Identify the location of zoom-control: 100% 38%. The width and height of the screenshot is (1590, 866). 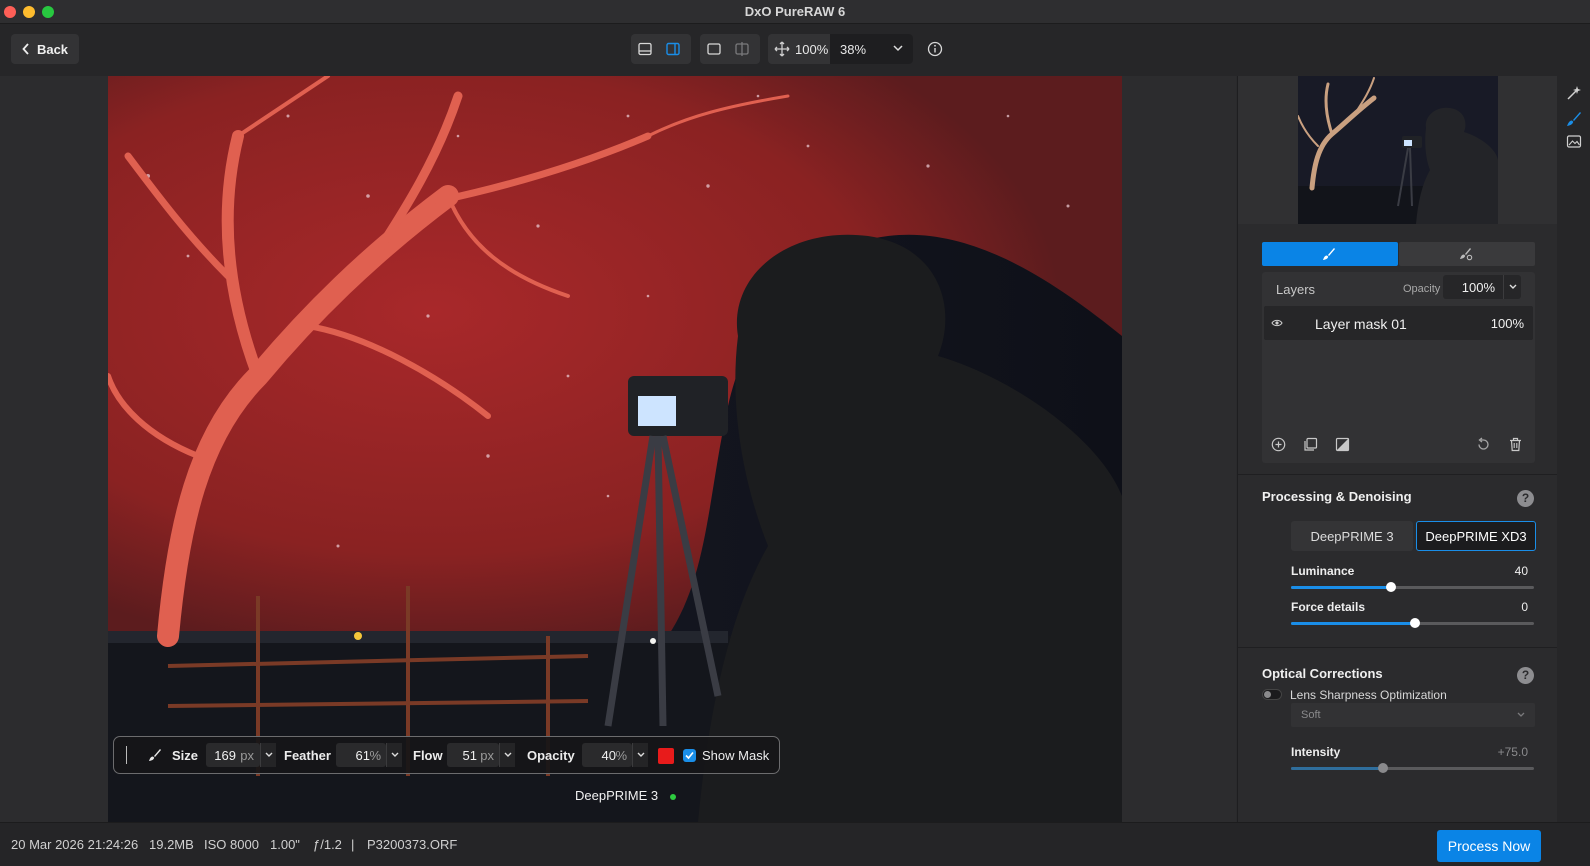
(840, 49).